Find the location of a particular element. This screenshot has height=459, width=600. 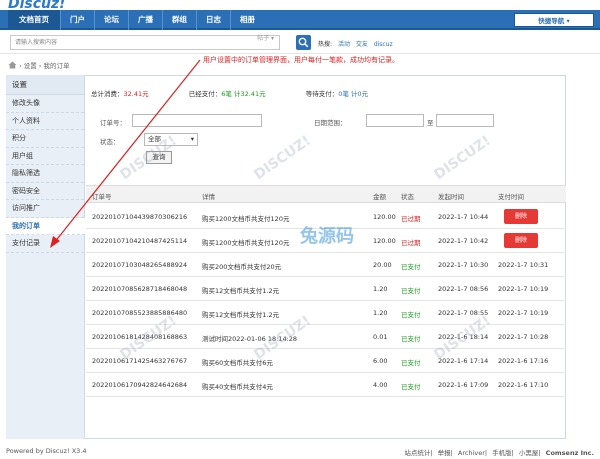

powered-by: Powered by Discuz! X3.4 is located at coordinates (46, 451).